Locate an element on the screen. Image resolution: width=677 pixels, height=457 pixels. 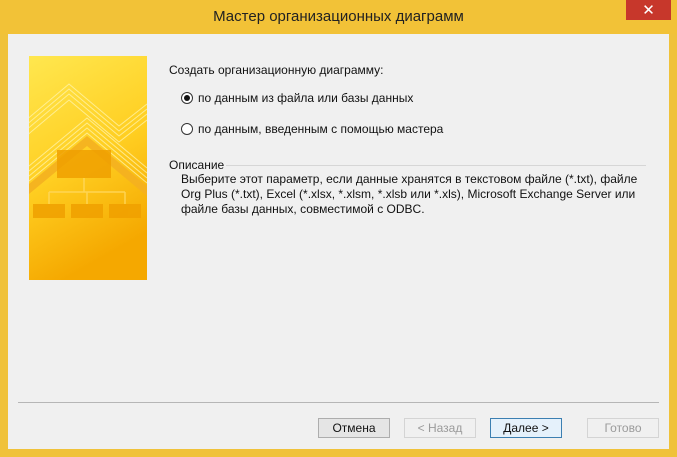
next-button: Далее > is located at coordinates (526, 428).